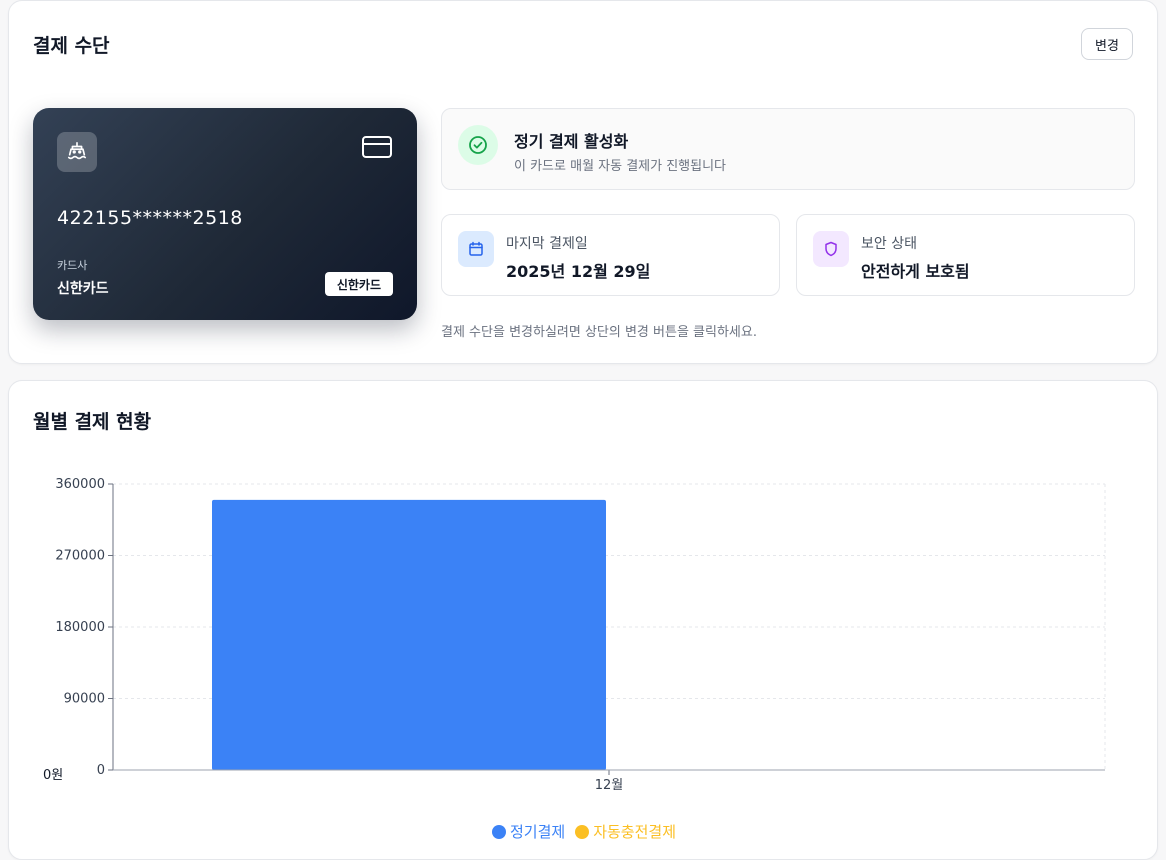  What do you see at coordinates (358, 284) in the screenshot?
I see `issuer-badge: 신한카드` at bounding box center [358, 284].